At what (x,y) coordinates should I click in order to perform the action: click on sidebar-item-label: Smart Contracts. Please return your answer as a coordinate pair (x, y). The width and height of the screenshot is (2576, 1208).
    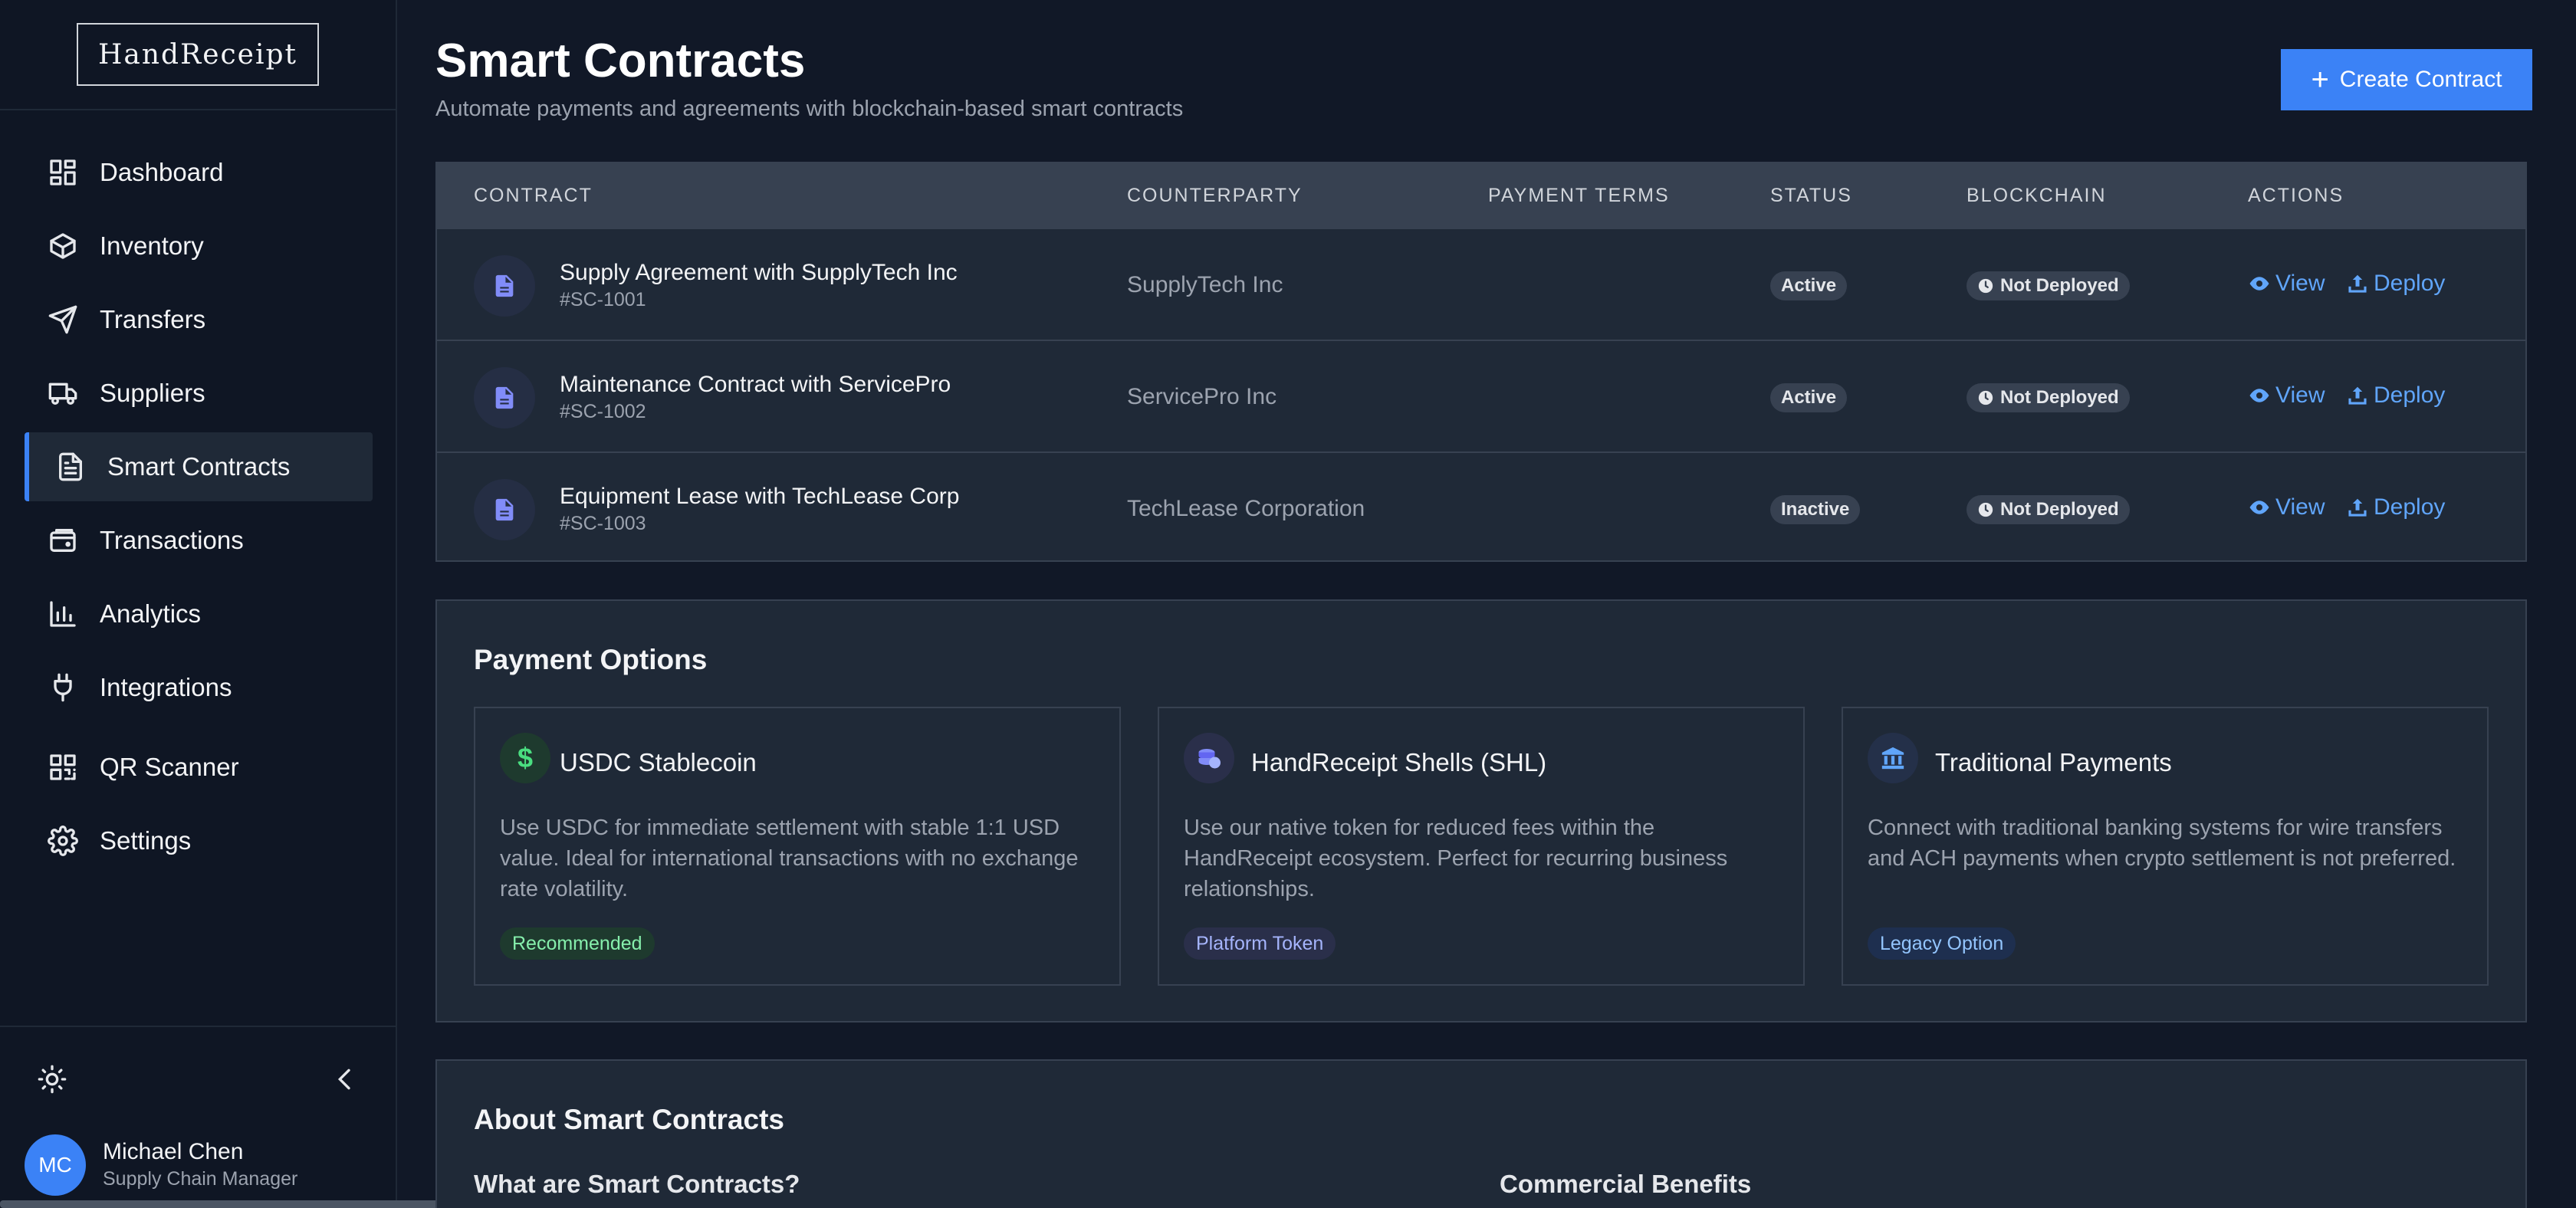
    Looking at the image, I should click on (199, 466).